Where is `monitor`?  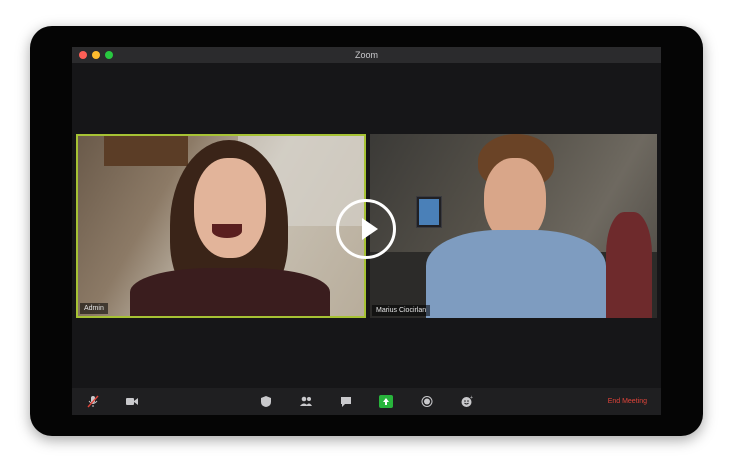
monitor is located at coordinates (429, 212).